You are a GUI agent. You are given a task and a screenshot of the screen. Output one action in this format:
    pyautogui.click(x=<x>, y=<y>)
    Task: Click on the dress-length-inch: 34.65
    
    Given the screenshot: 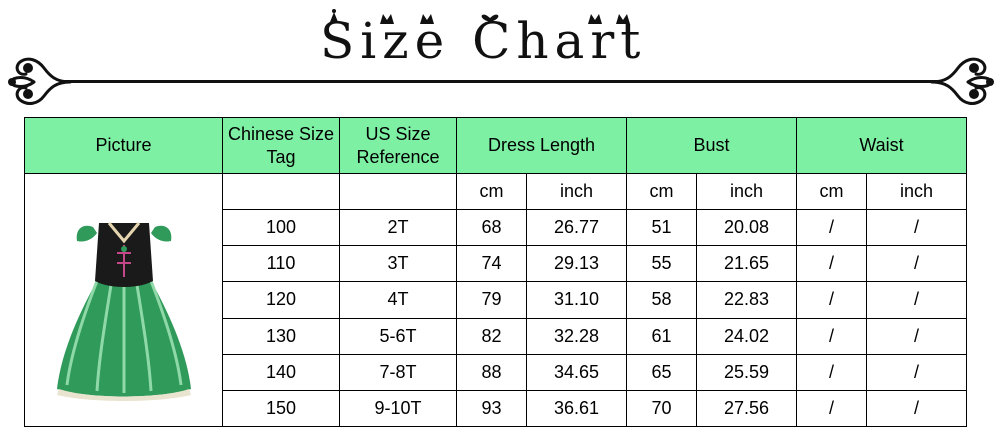 What is the action you would take?
    pyautogui.click(x=576, y=372)
    